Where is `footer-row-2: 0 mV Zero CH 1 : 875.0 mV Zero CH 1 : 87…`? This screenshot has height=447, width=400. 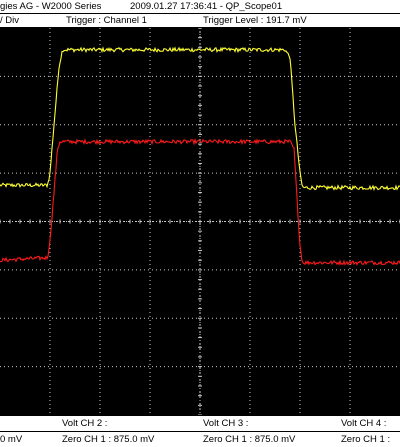
footer-row-2: 0 mV Zero CH 1 : 875.0 mV Zero CH 1 : 87… is located at coordinates (200, 439).